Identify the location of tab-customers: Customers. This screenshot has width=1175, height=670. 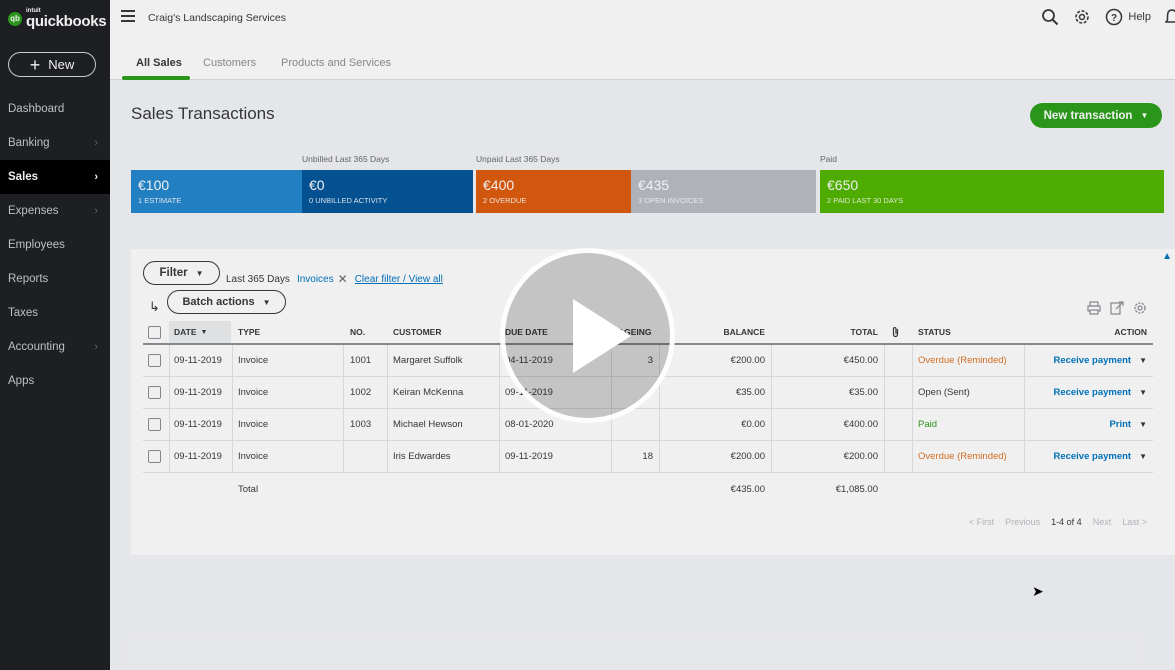
(229, 63).